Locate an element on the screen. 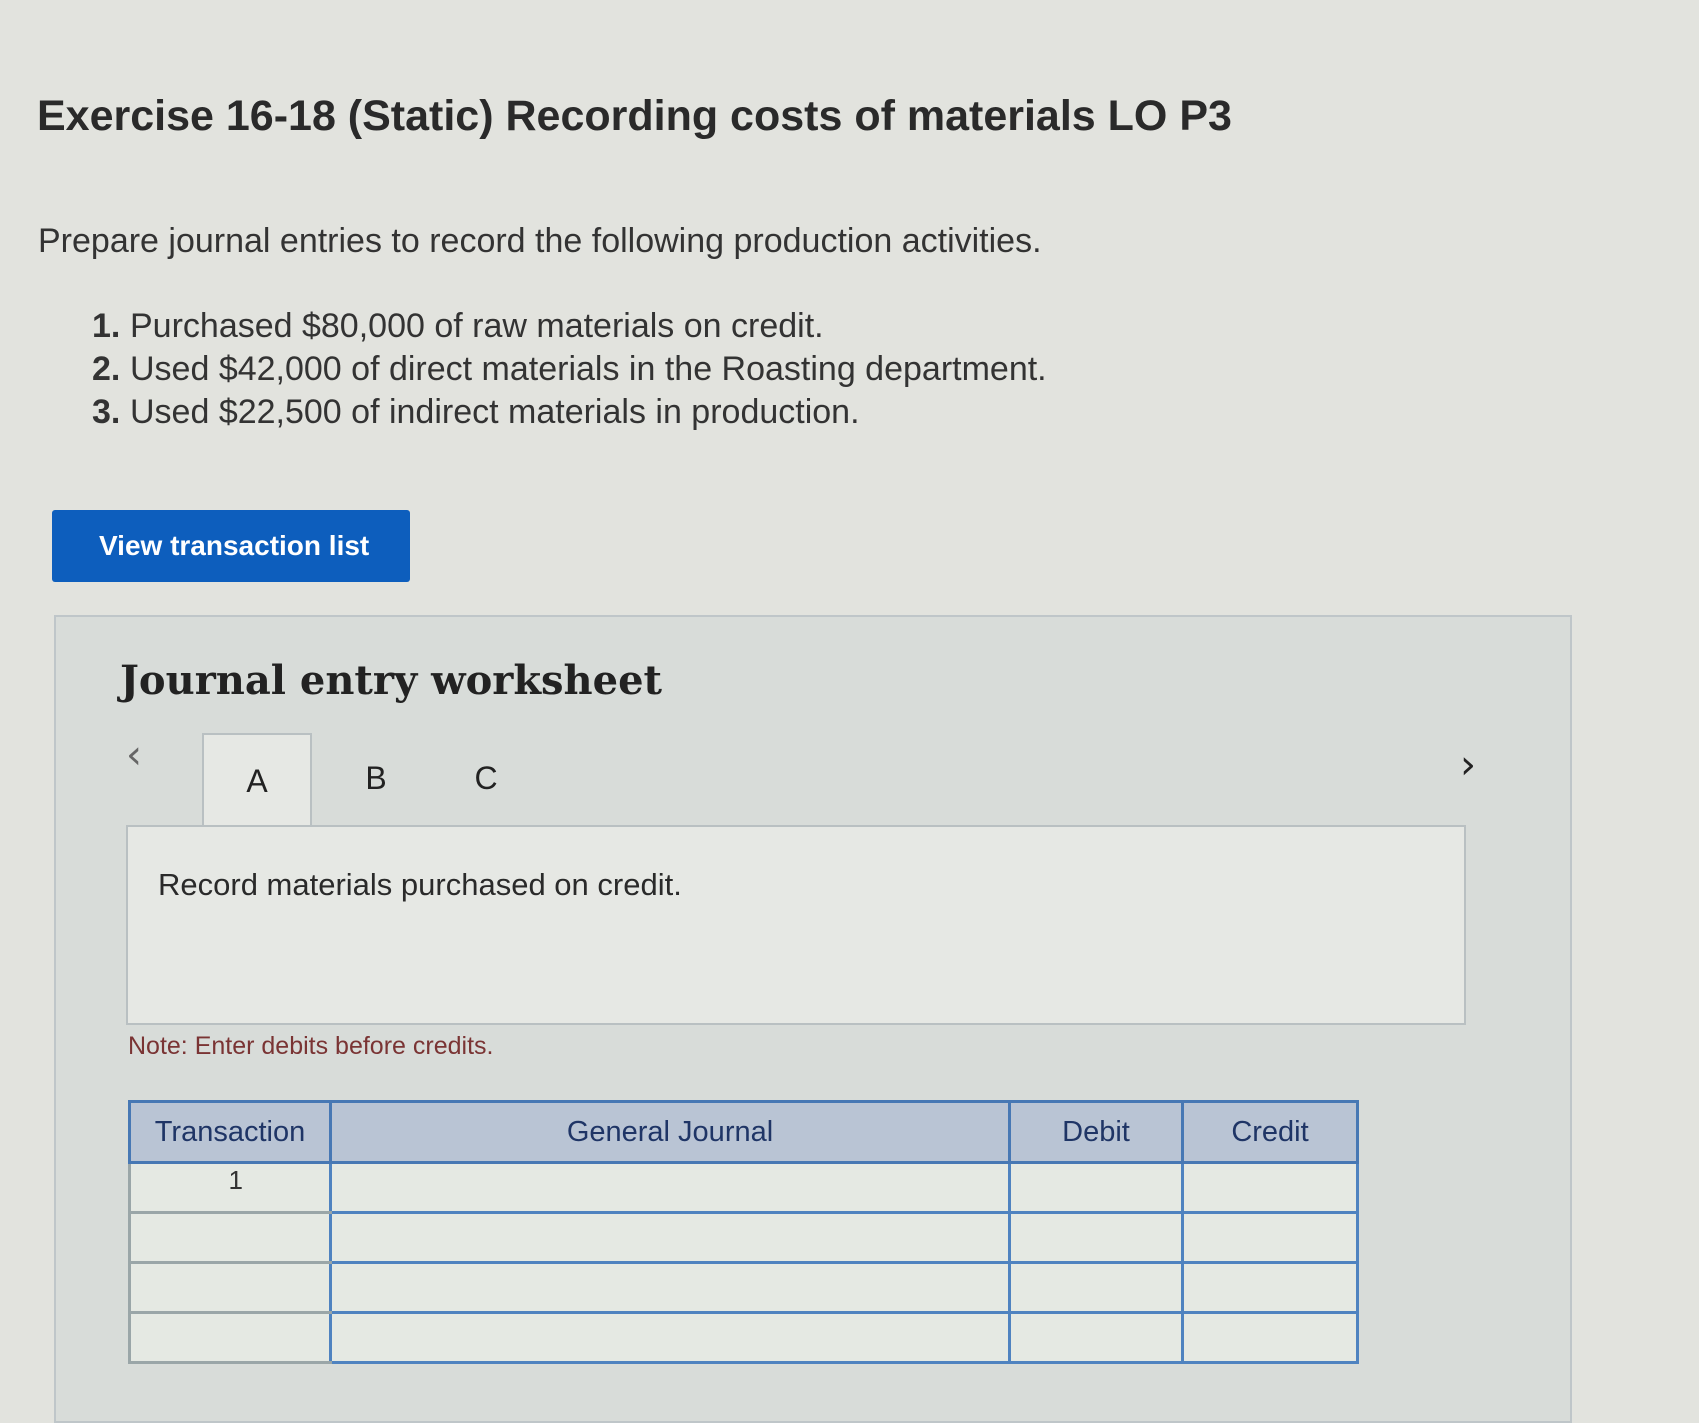  chevron-right-icon: › is located at coordinates (1468, 765).